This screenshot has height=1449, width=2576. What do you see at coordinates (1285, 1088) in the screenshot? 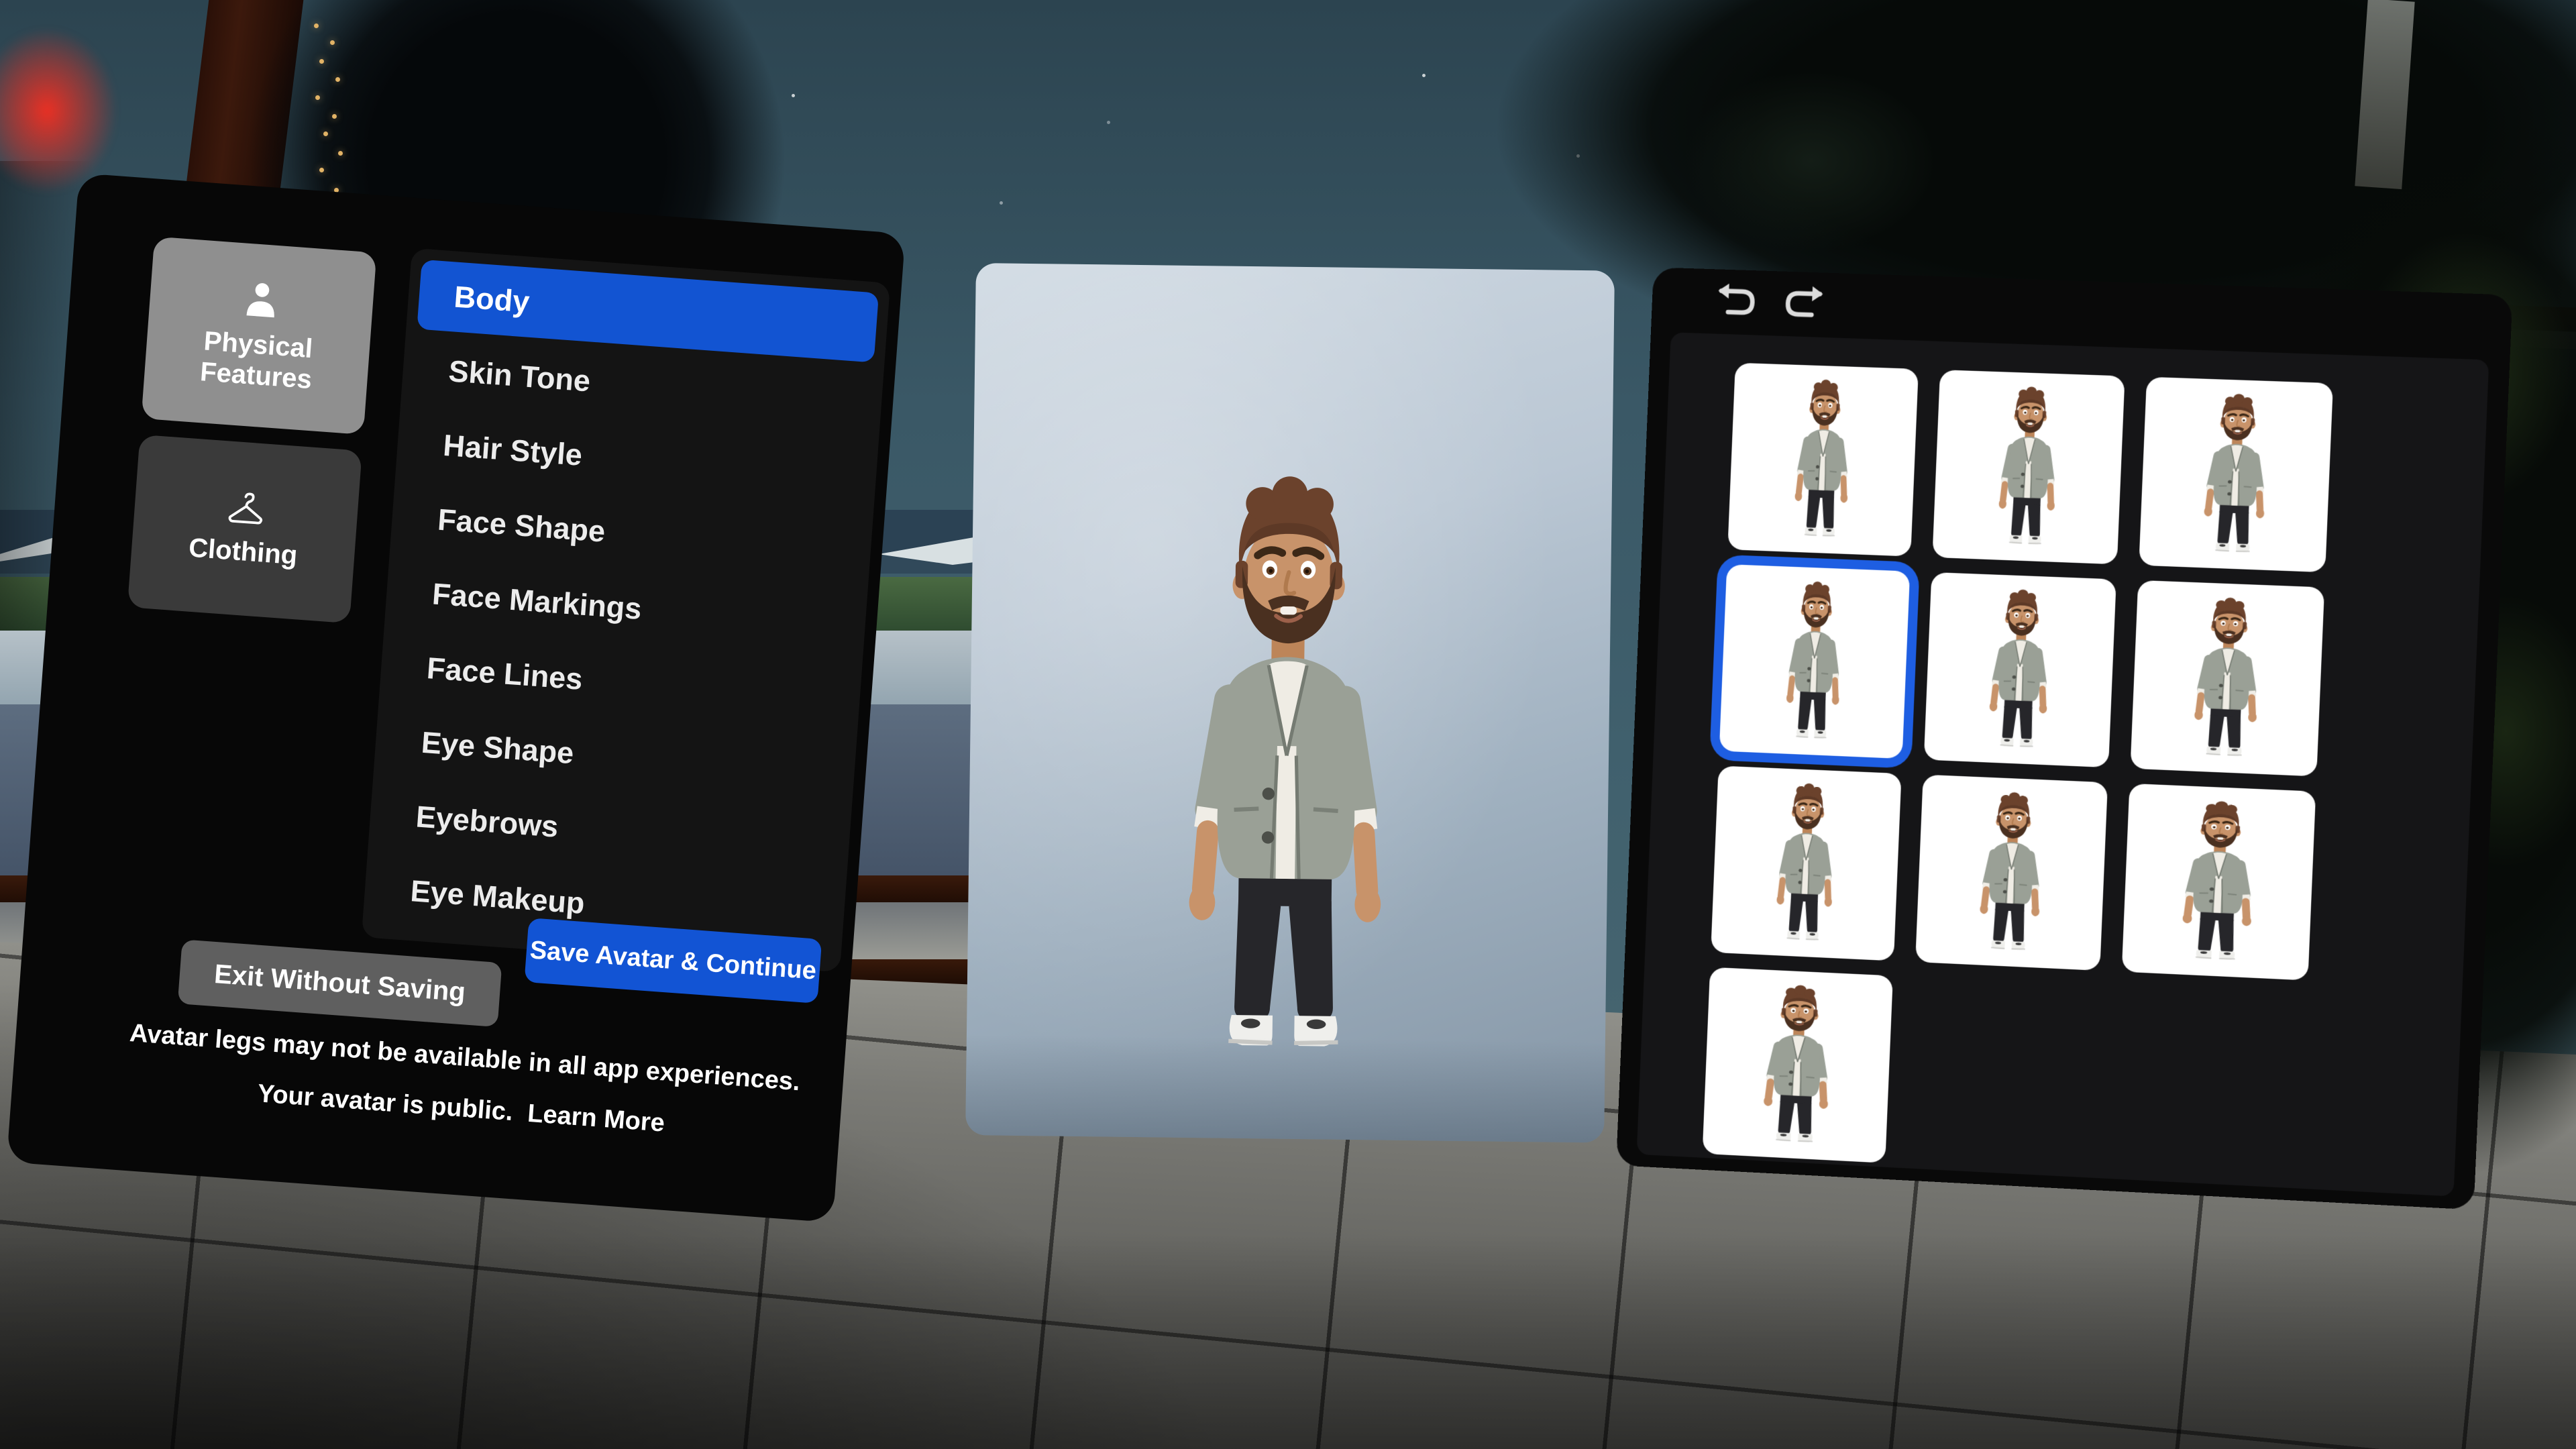
I see `mirror-shading` at bounding box center [1285, 1088].